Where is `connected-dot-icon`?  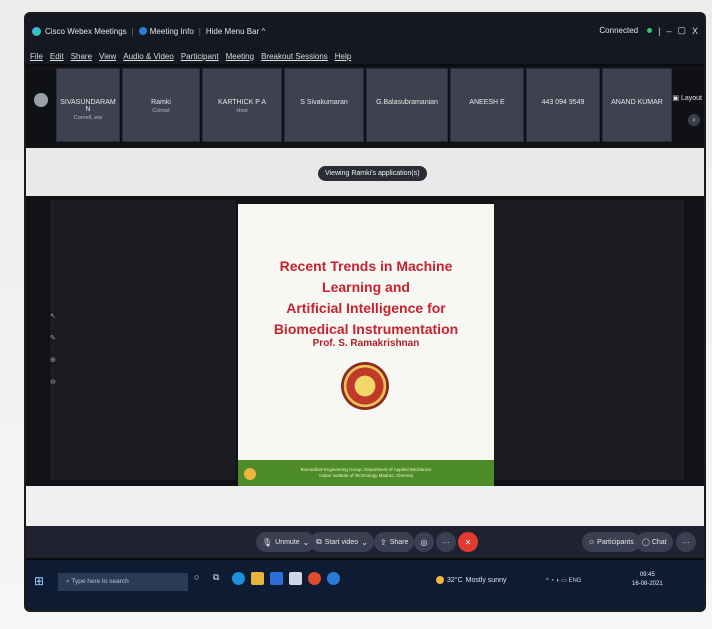 connected-dot-icon is located at coordinates (650, 30).